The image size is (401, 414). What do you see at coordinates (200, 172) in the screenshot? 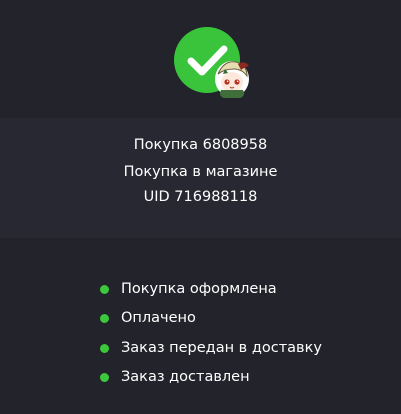
I see `purchase-type: Покупка в магазине` at bounding box center [200, 172].